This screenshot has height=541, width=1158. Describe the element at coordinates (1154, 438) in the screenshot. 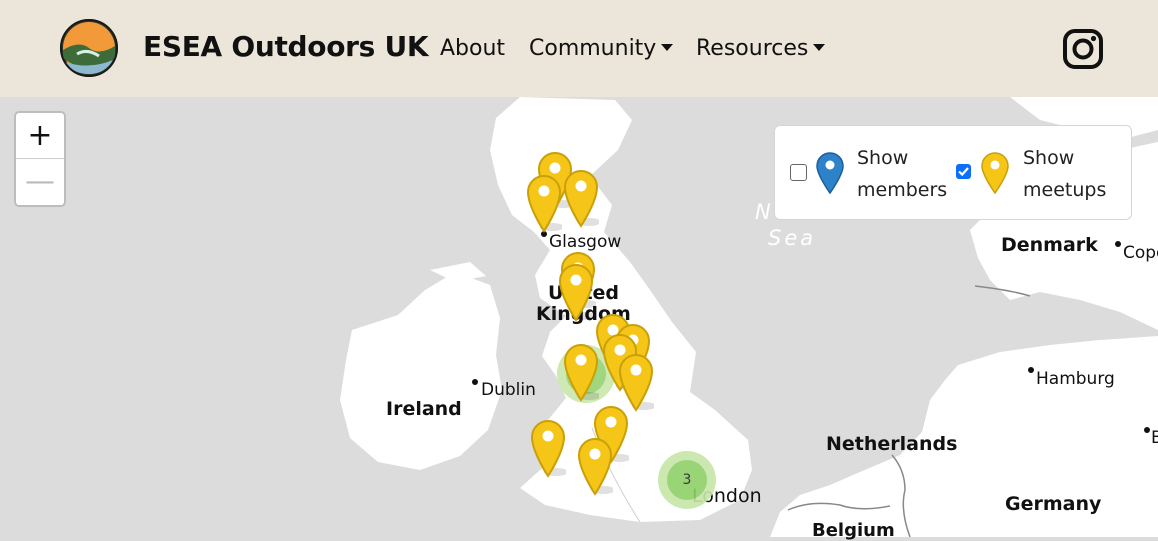

I see `label-city-b: B` at that location.